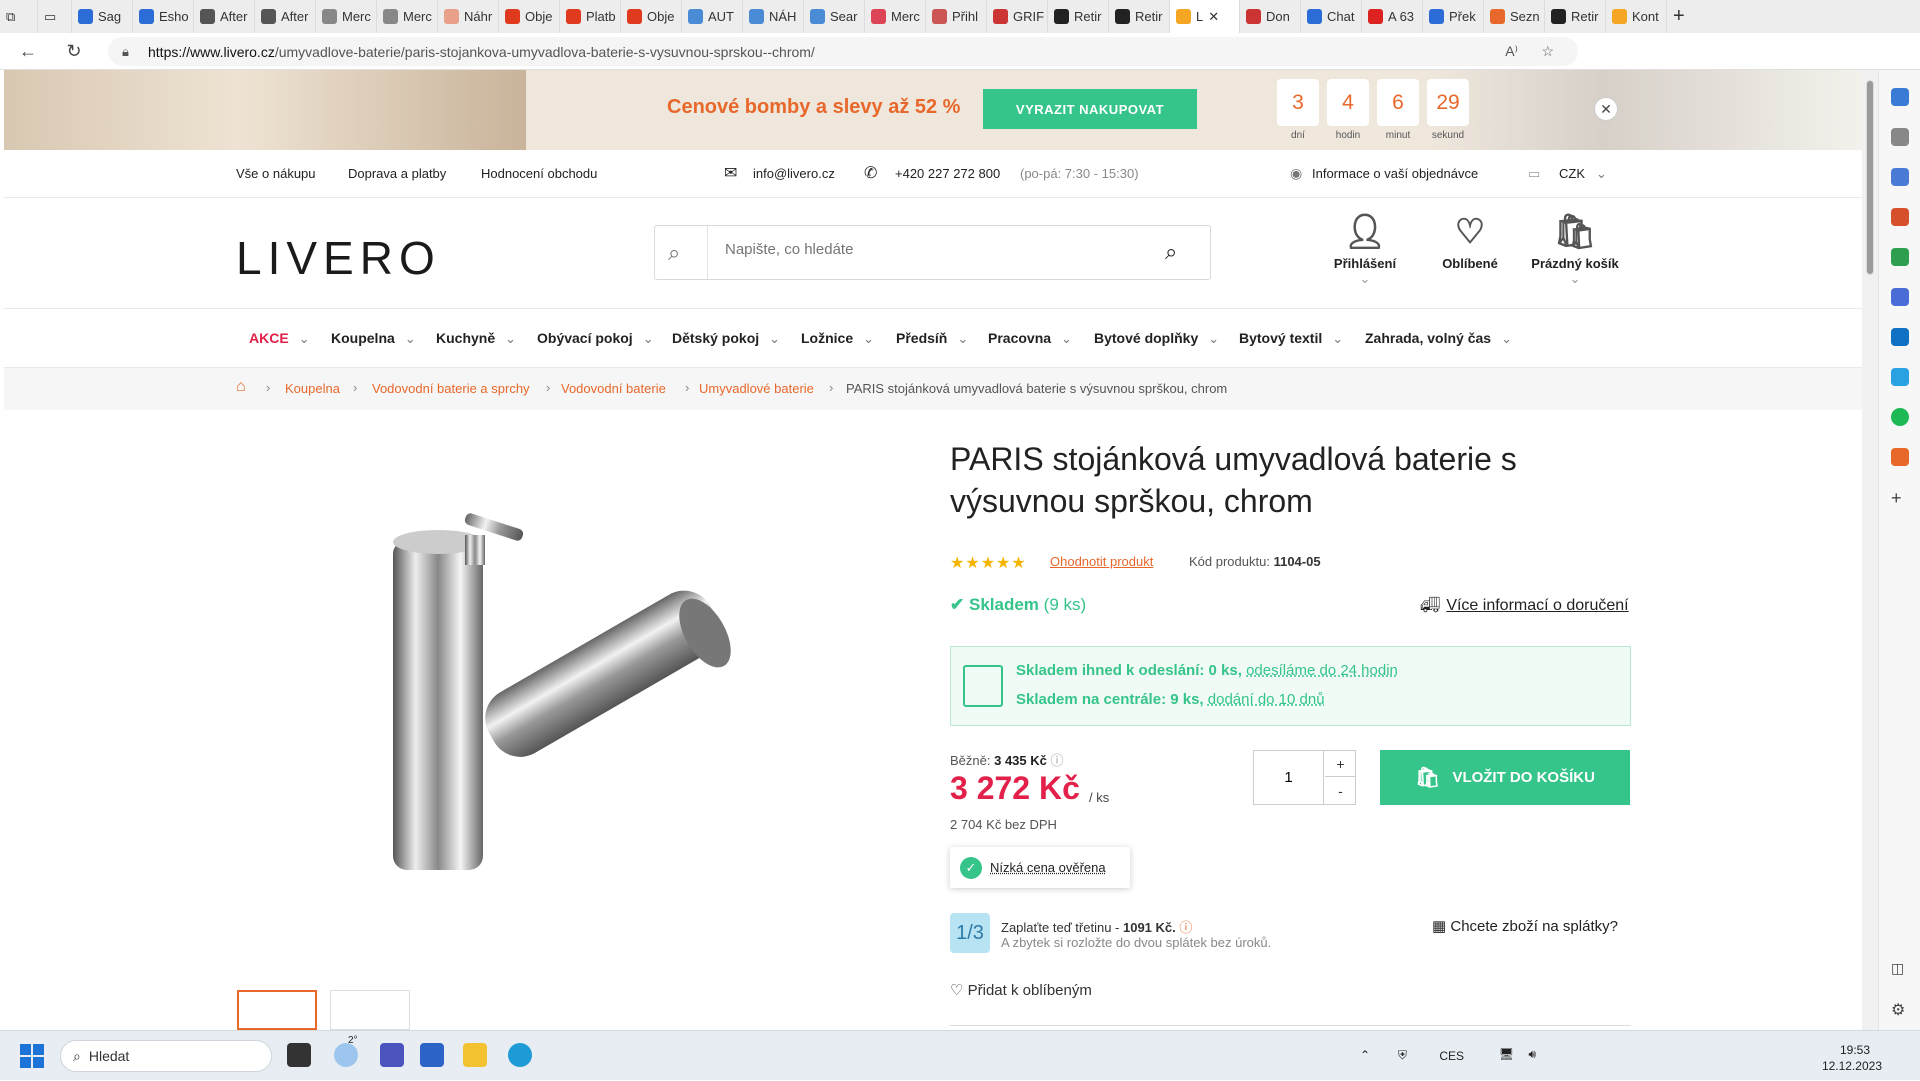 This screenshot has height=1081, width=1920. Describe the element at coordinates (712, 16) in the screenshot. I see `browser-tab: AUT` at that location.